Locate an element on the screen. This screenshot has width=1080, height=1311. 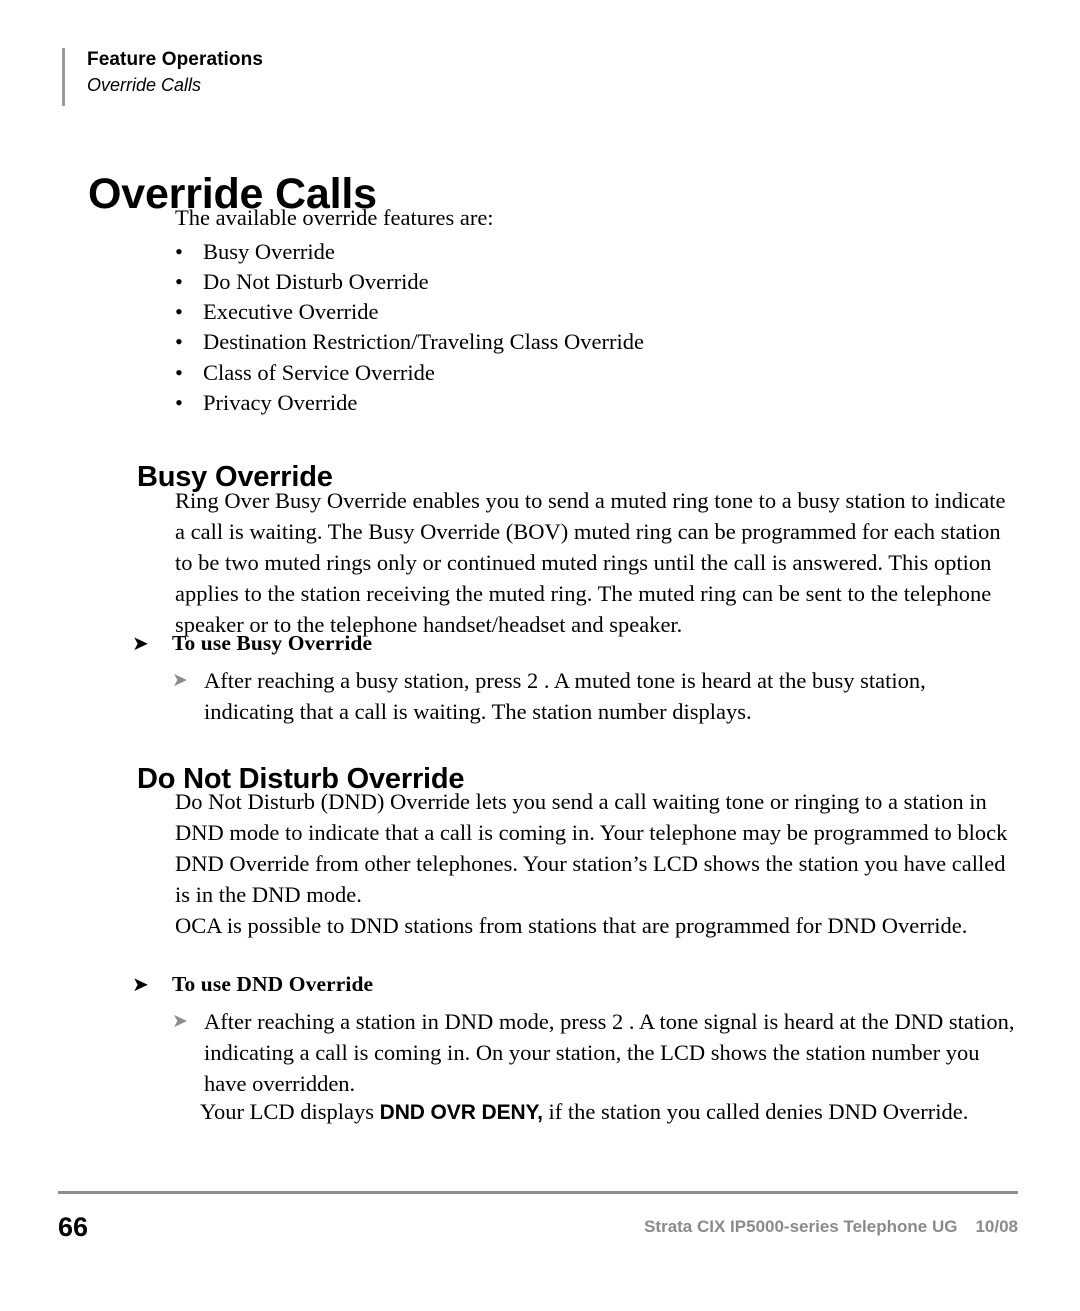
list-item: • Class of Service Override is located at coordinates (595, 373).